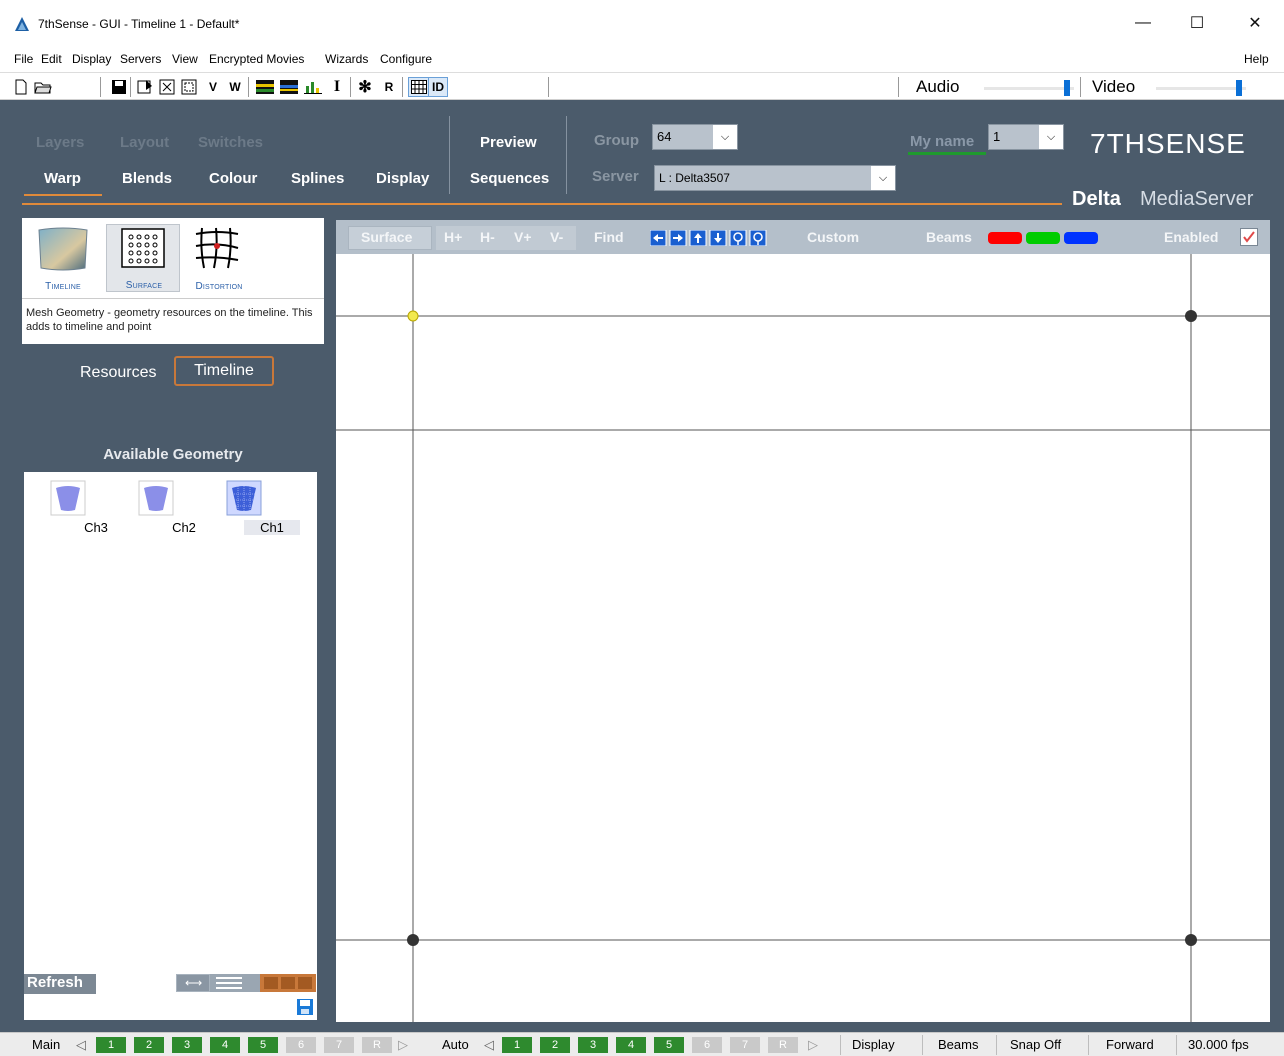 This screenshot has height=1056, width=1284. I want to click on menu-file: File, so click(23, 59).